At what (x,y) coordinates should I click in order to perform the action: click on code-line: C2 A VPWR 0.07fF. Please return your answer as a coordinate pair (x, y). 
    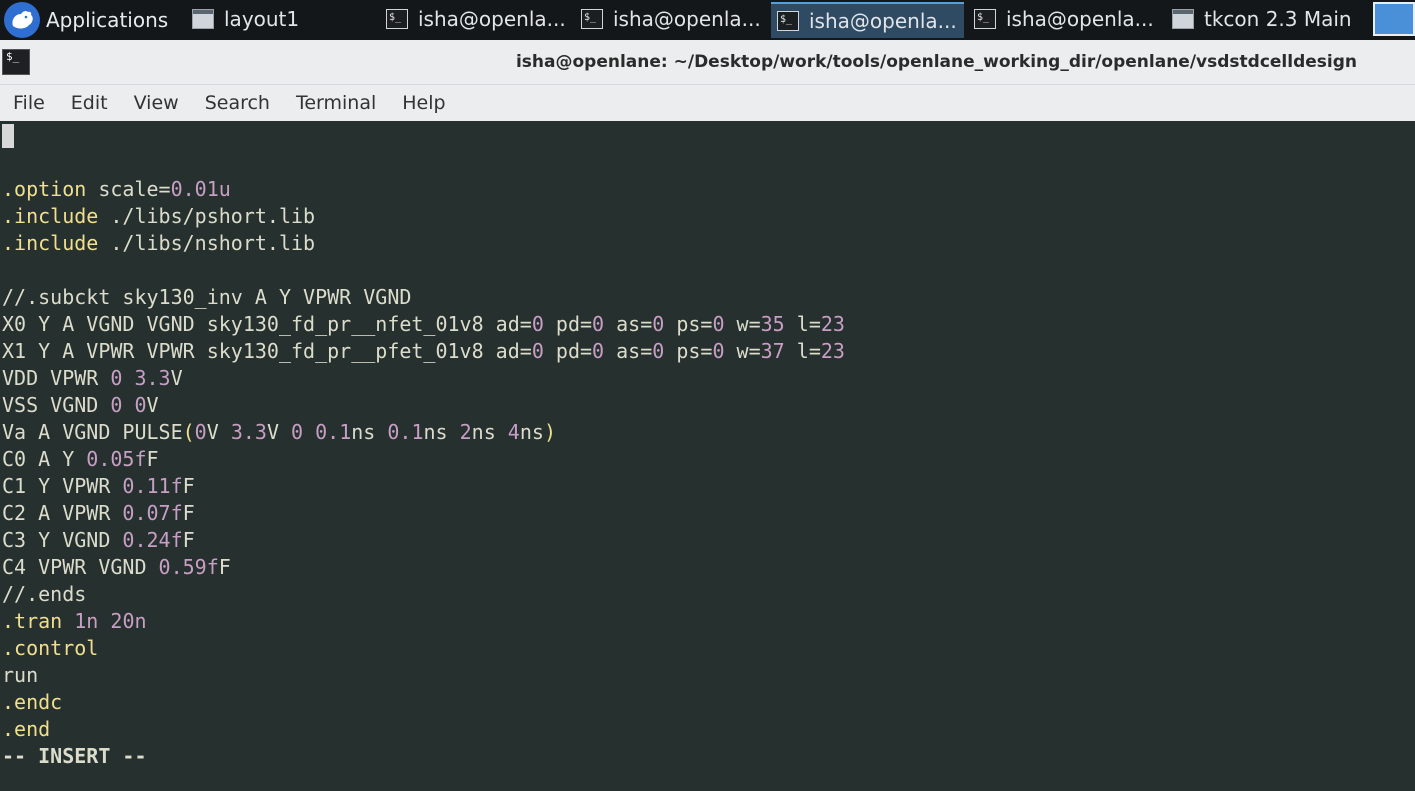
    Looking at the image, I should click on (98, 513).